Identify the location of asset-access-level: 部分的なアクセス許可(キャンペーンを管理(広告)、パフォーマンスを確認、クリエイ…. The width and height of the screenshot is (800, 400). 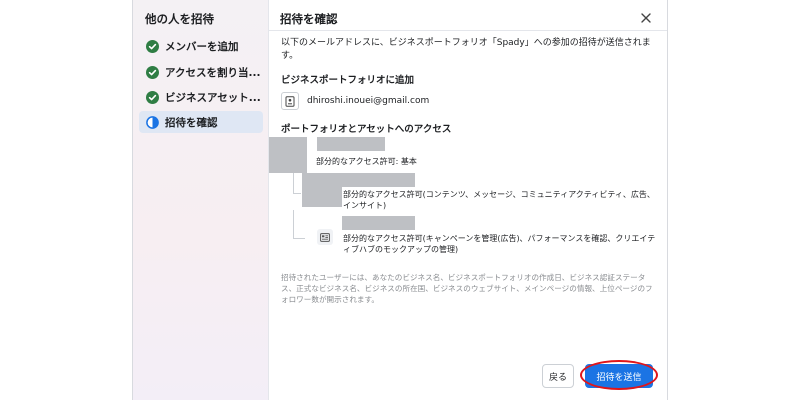
(499, 244).